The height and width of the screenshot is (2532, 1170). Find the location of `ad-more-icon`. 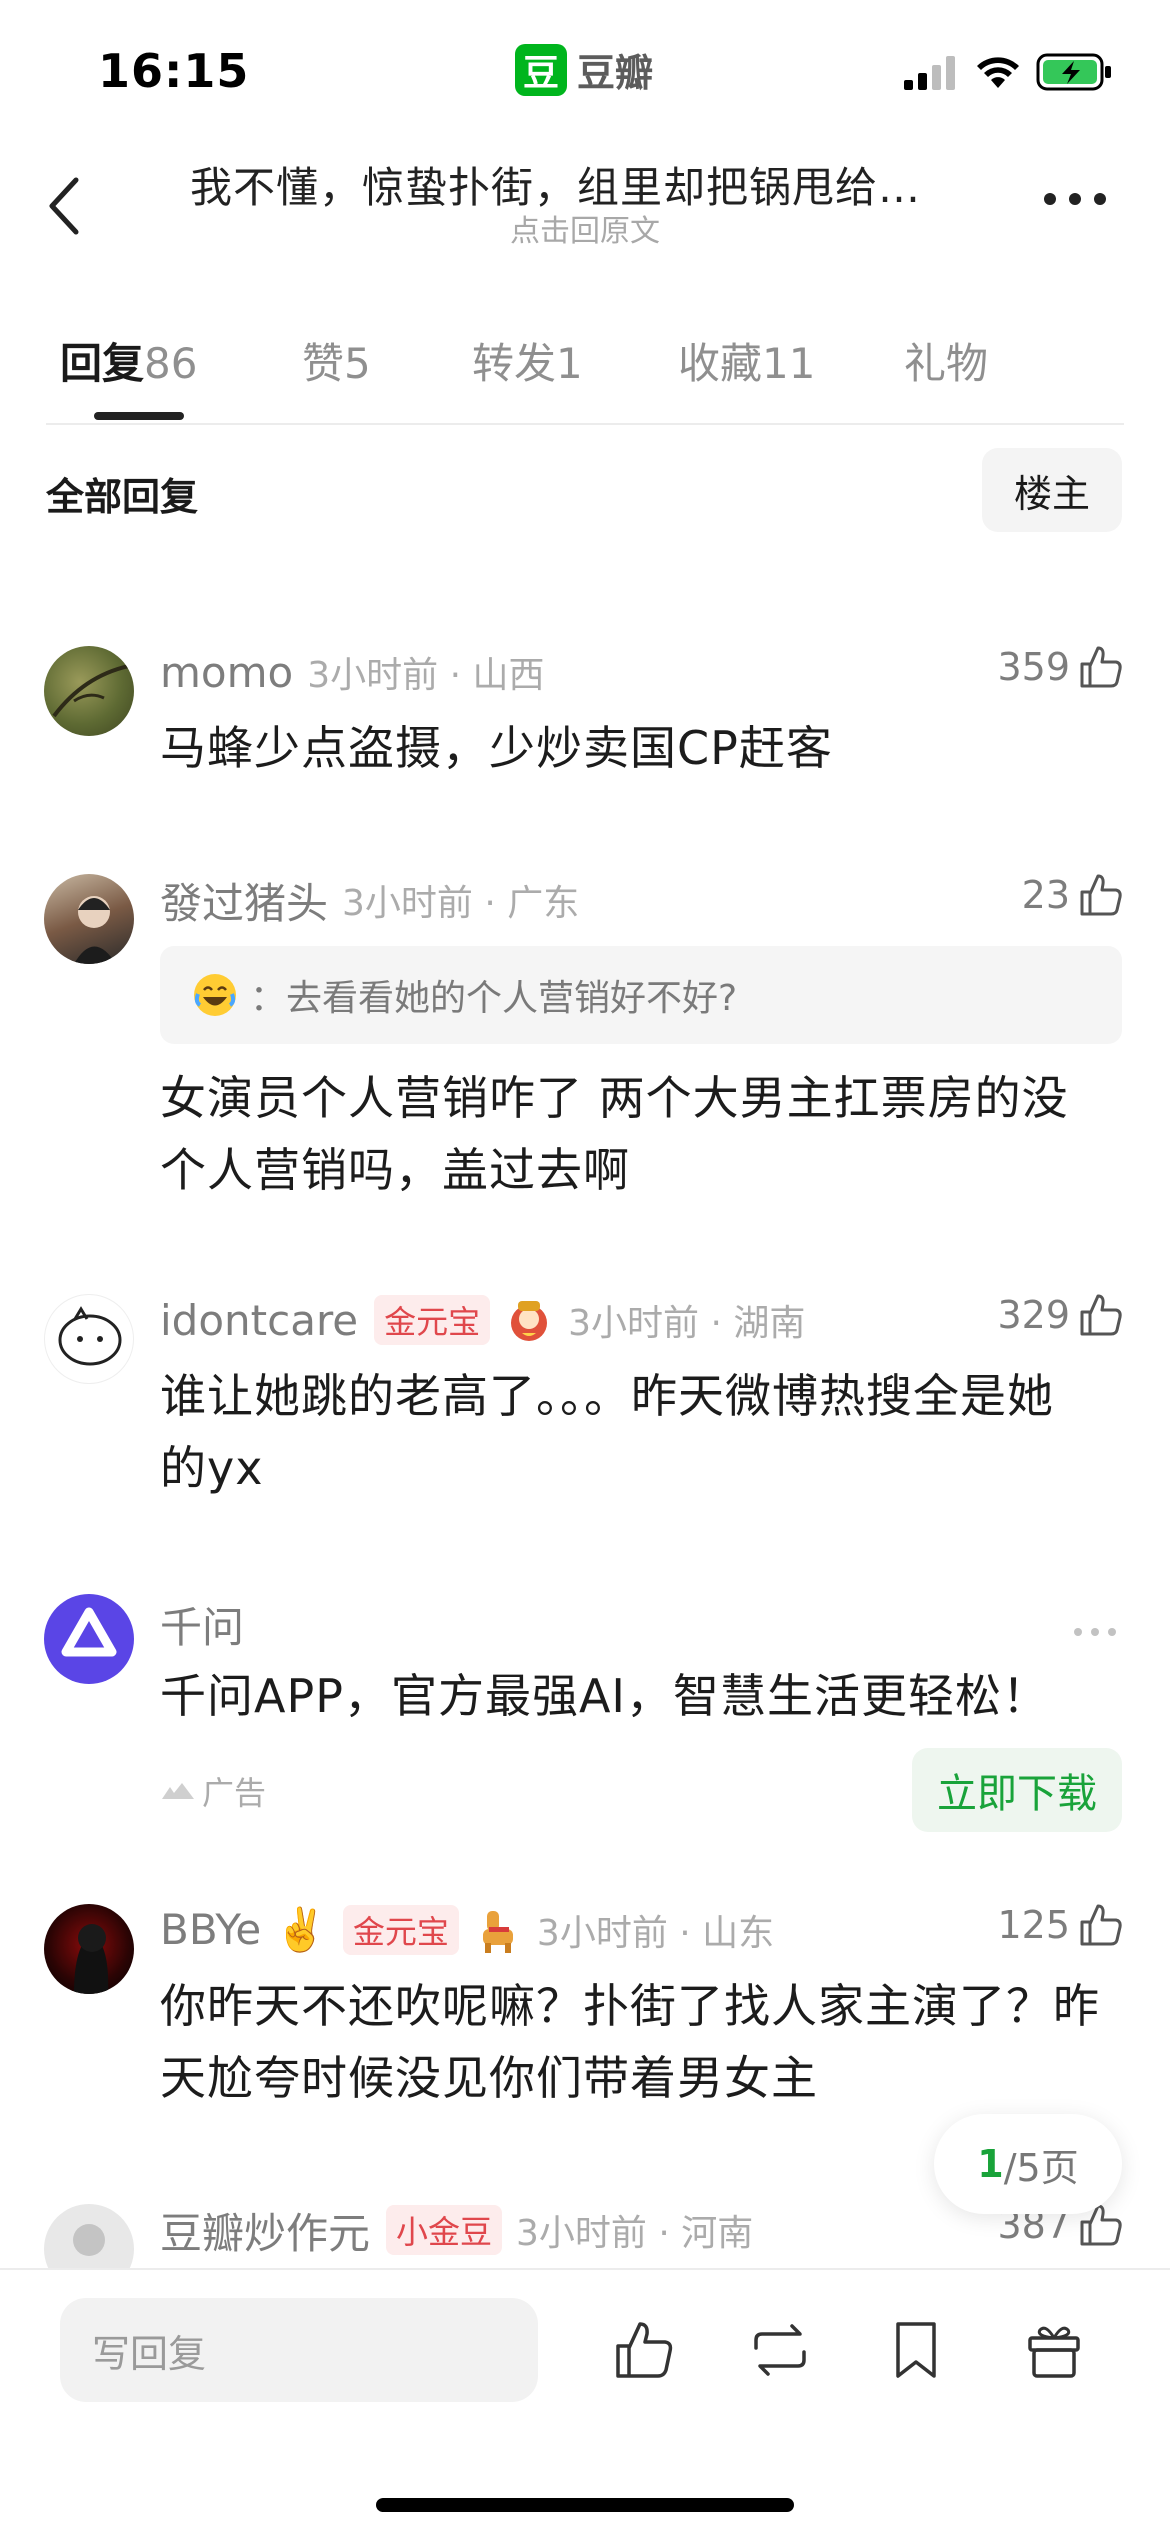

ad-more-icon is located at coordinates (1095, 1632).